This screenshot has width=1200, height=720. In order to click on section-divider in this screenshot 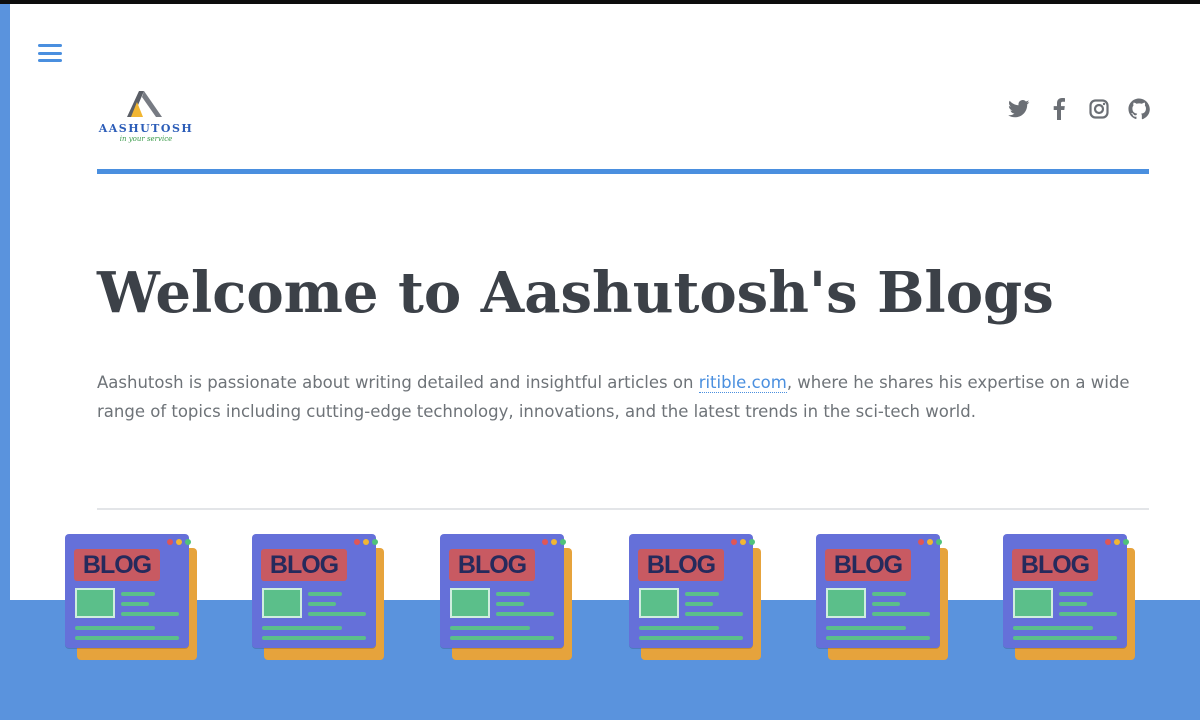, I will do `click(623, 509)`.